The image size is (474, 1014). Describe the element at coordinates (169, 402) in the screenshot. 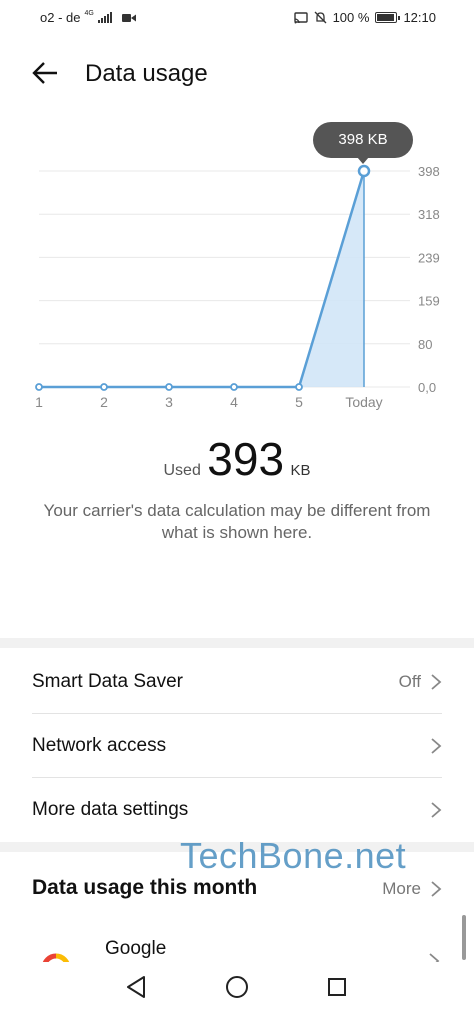

I see `x-tick-label: 3` at that location.